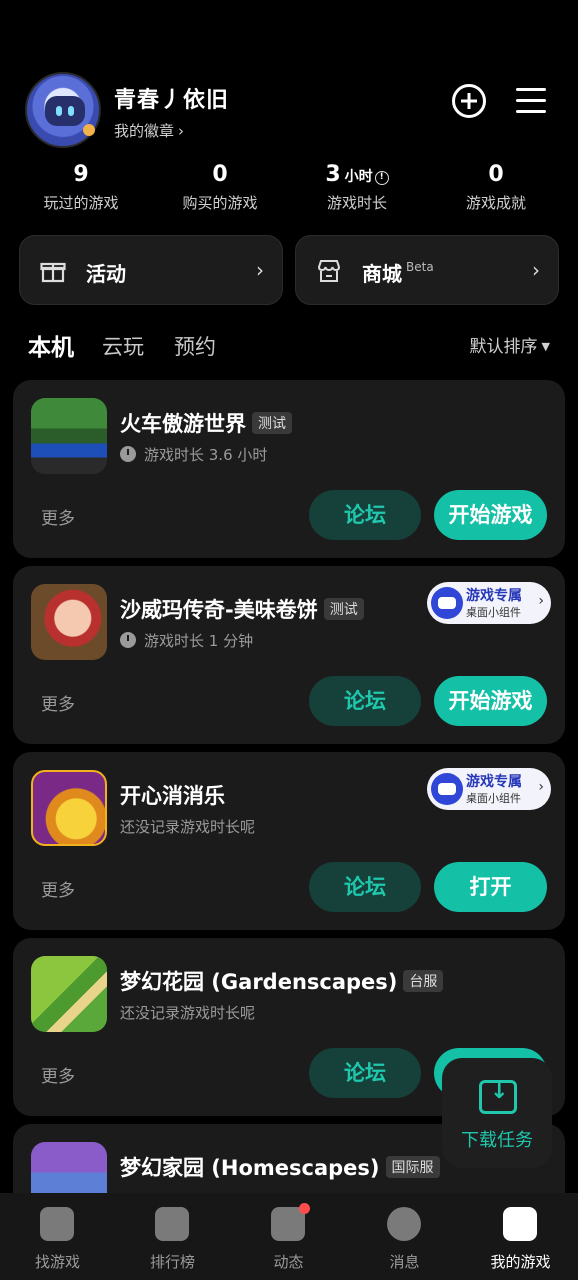  I want to click on download-tasks-button: 下载任务, so click(497, 1113).